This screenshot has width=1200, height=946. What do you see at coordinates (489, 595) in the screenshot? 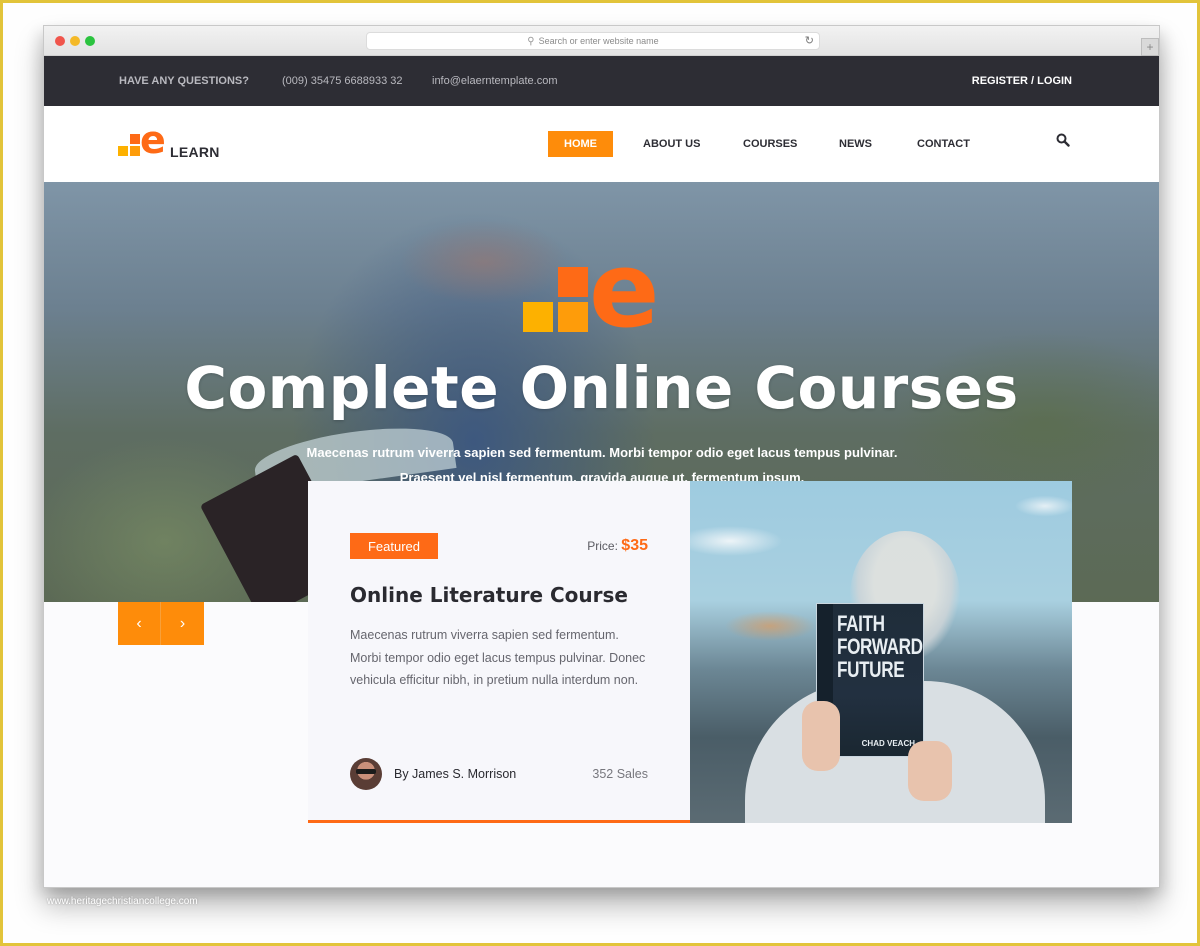
I see `course-title: Online Literature Course` at bounding box center [489, 595].